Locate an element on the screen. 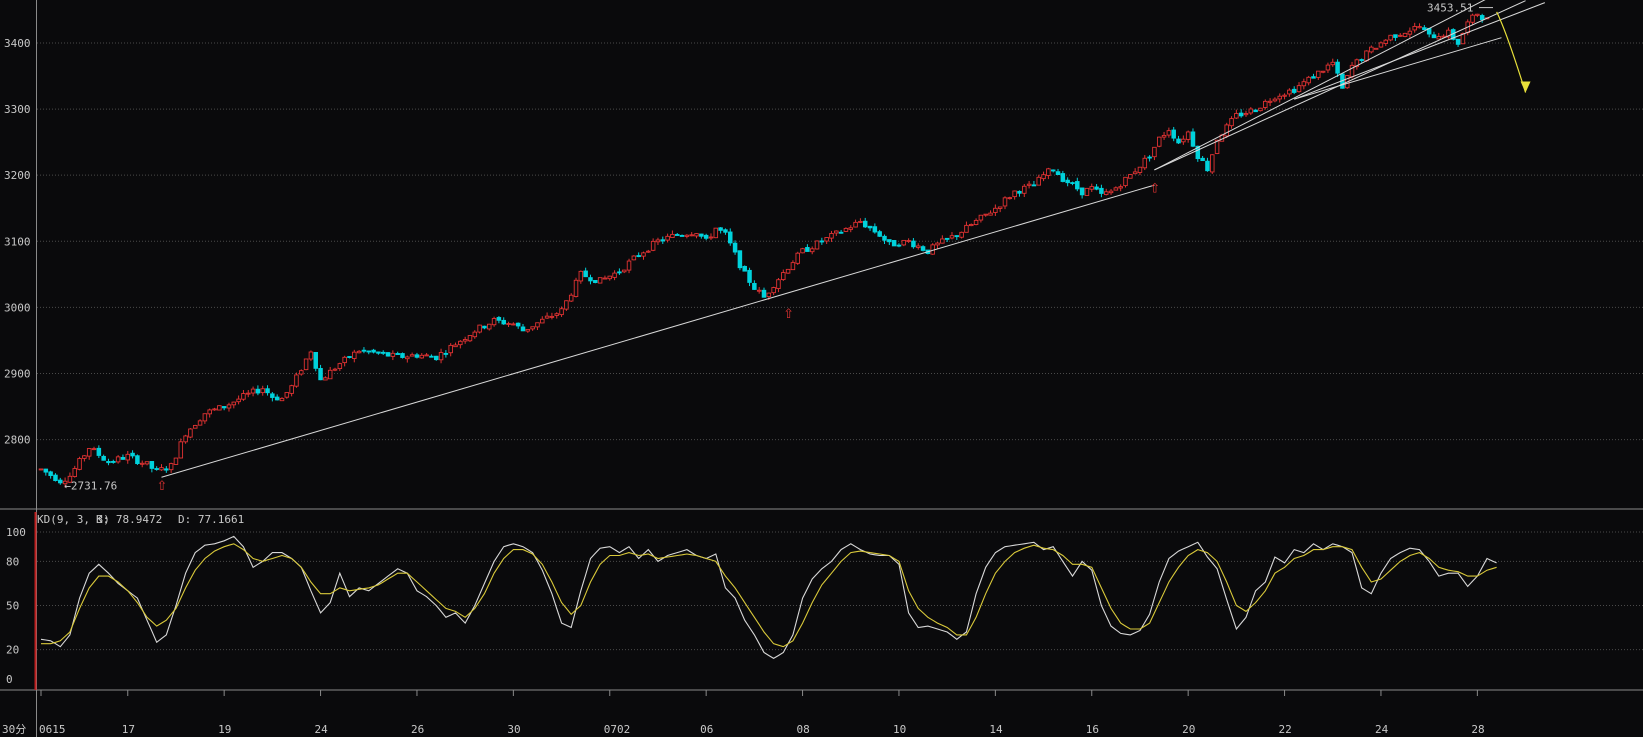  period-label: 30分 is located at coordinates (14, 729).